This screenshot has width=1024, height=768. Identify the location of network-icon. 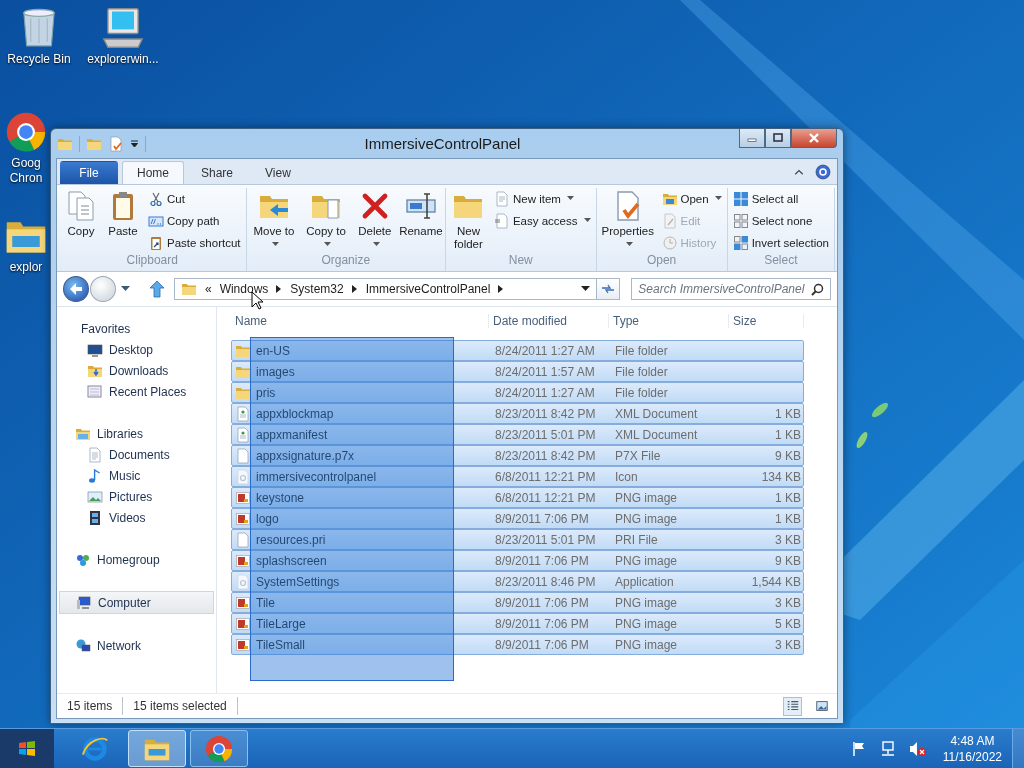
(83, 645).